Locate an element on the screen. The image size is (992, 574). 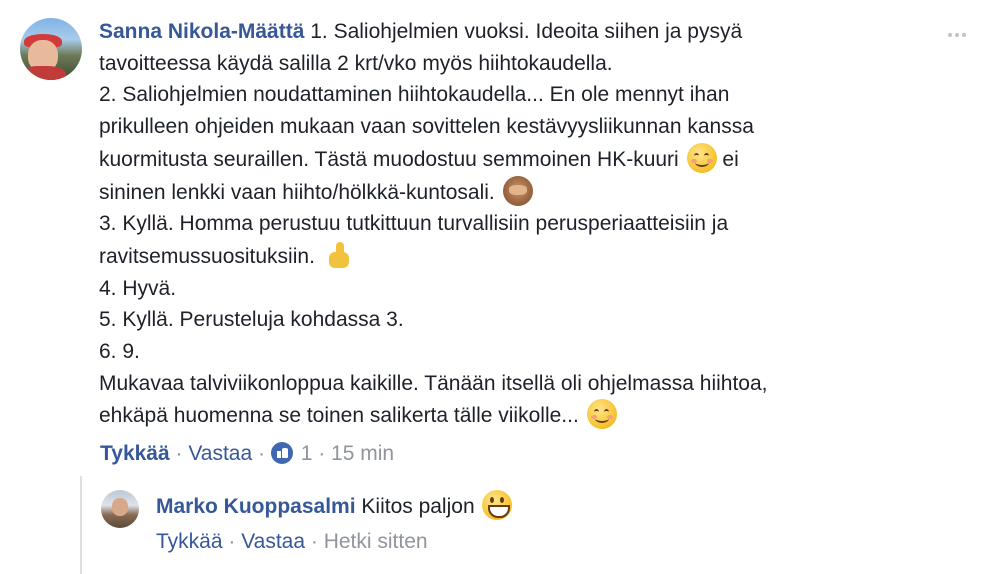
reply-avatar-head is located at coordinates (120, 507).